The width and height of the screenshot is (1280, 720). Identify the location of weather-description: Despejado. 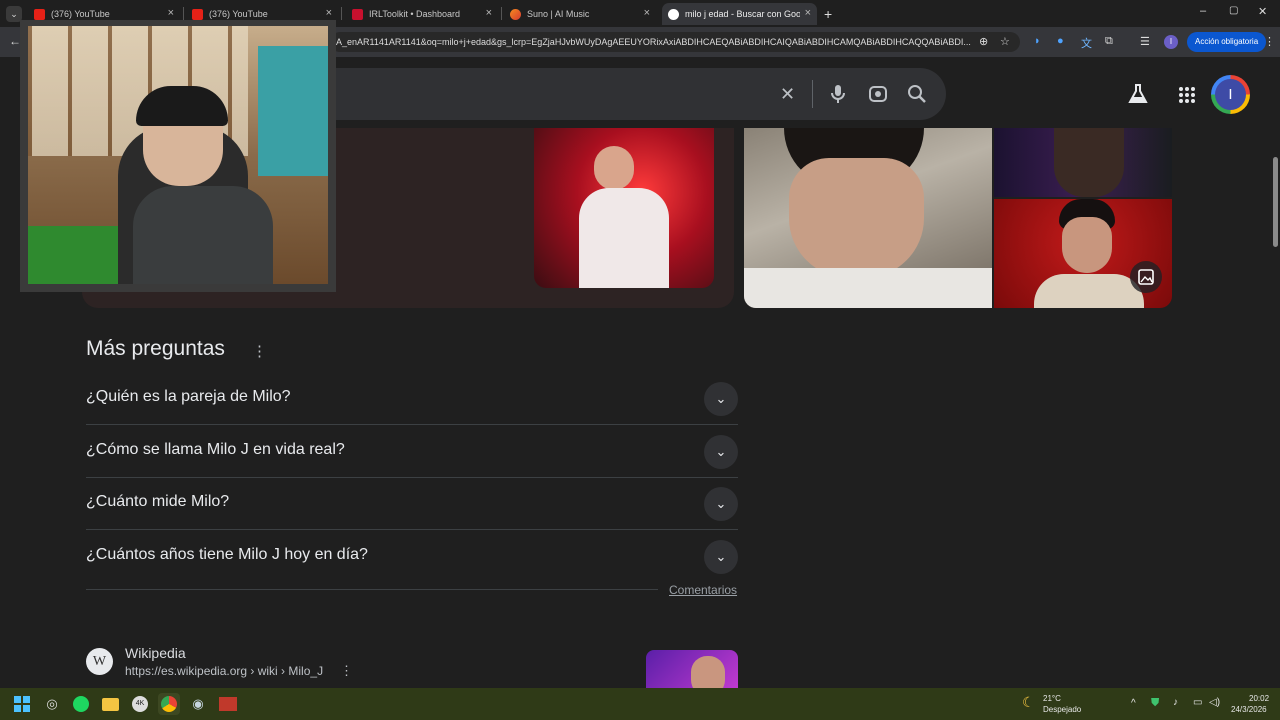
(1062, 709).